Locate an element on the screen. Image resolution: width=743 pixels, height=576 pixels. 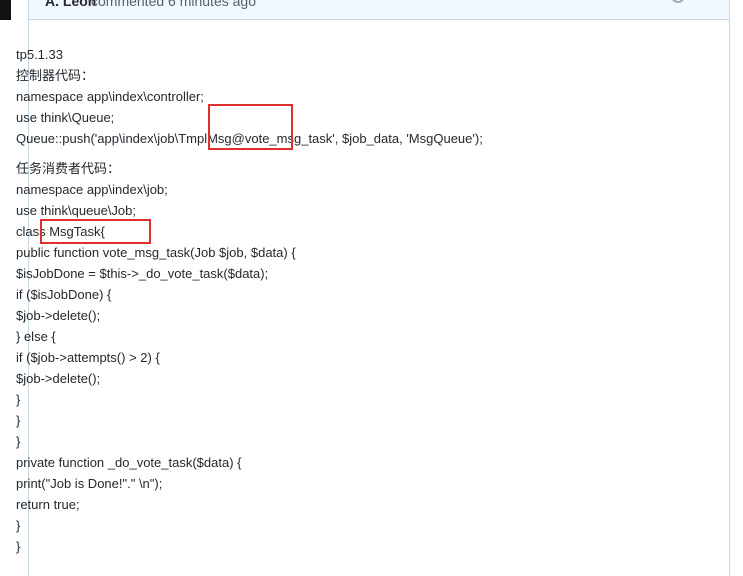
comment-header: A. Leon commented 6 minutes ago is located at coordinates (379, 10).